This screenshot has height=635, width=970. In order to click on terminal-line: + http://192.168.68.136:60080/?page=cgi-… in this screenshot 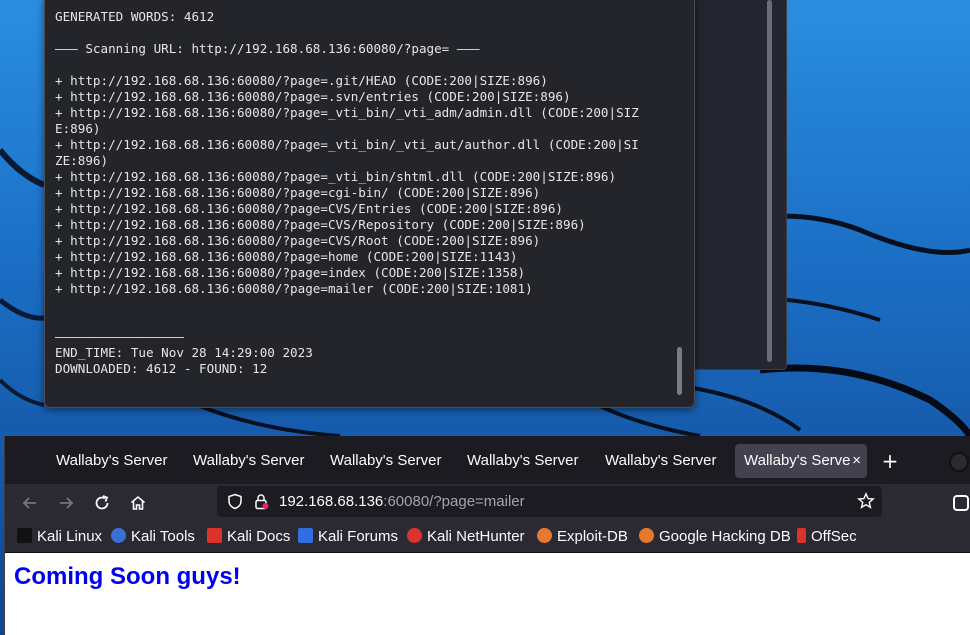, I will do `click(298, 192)`.